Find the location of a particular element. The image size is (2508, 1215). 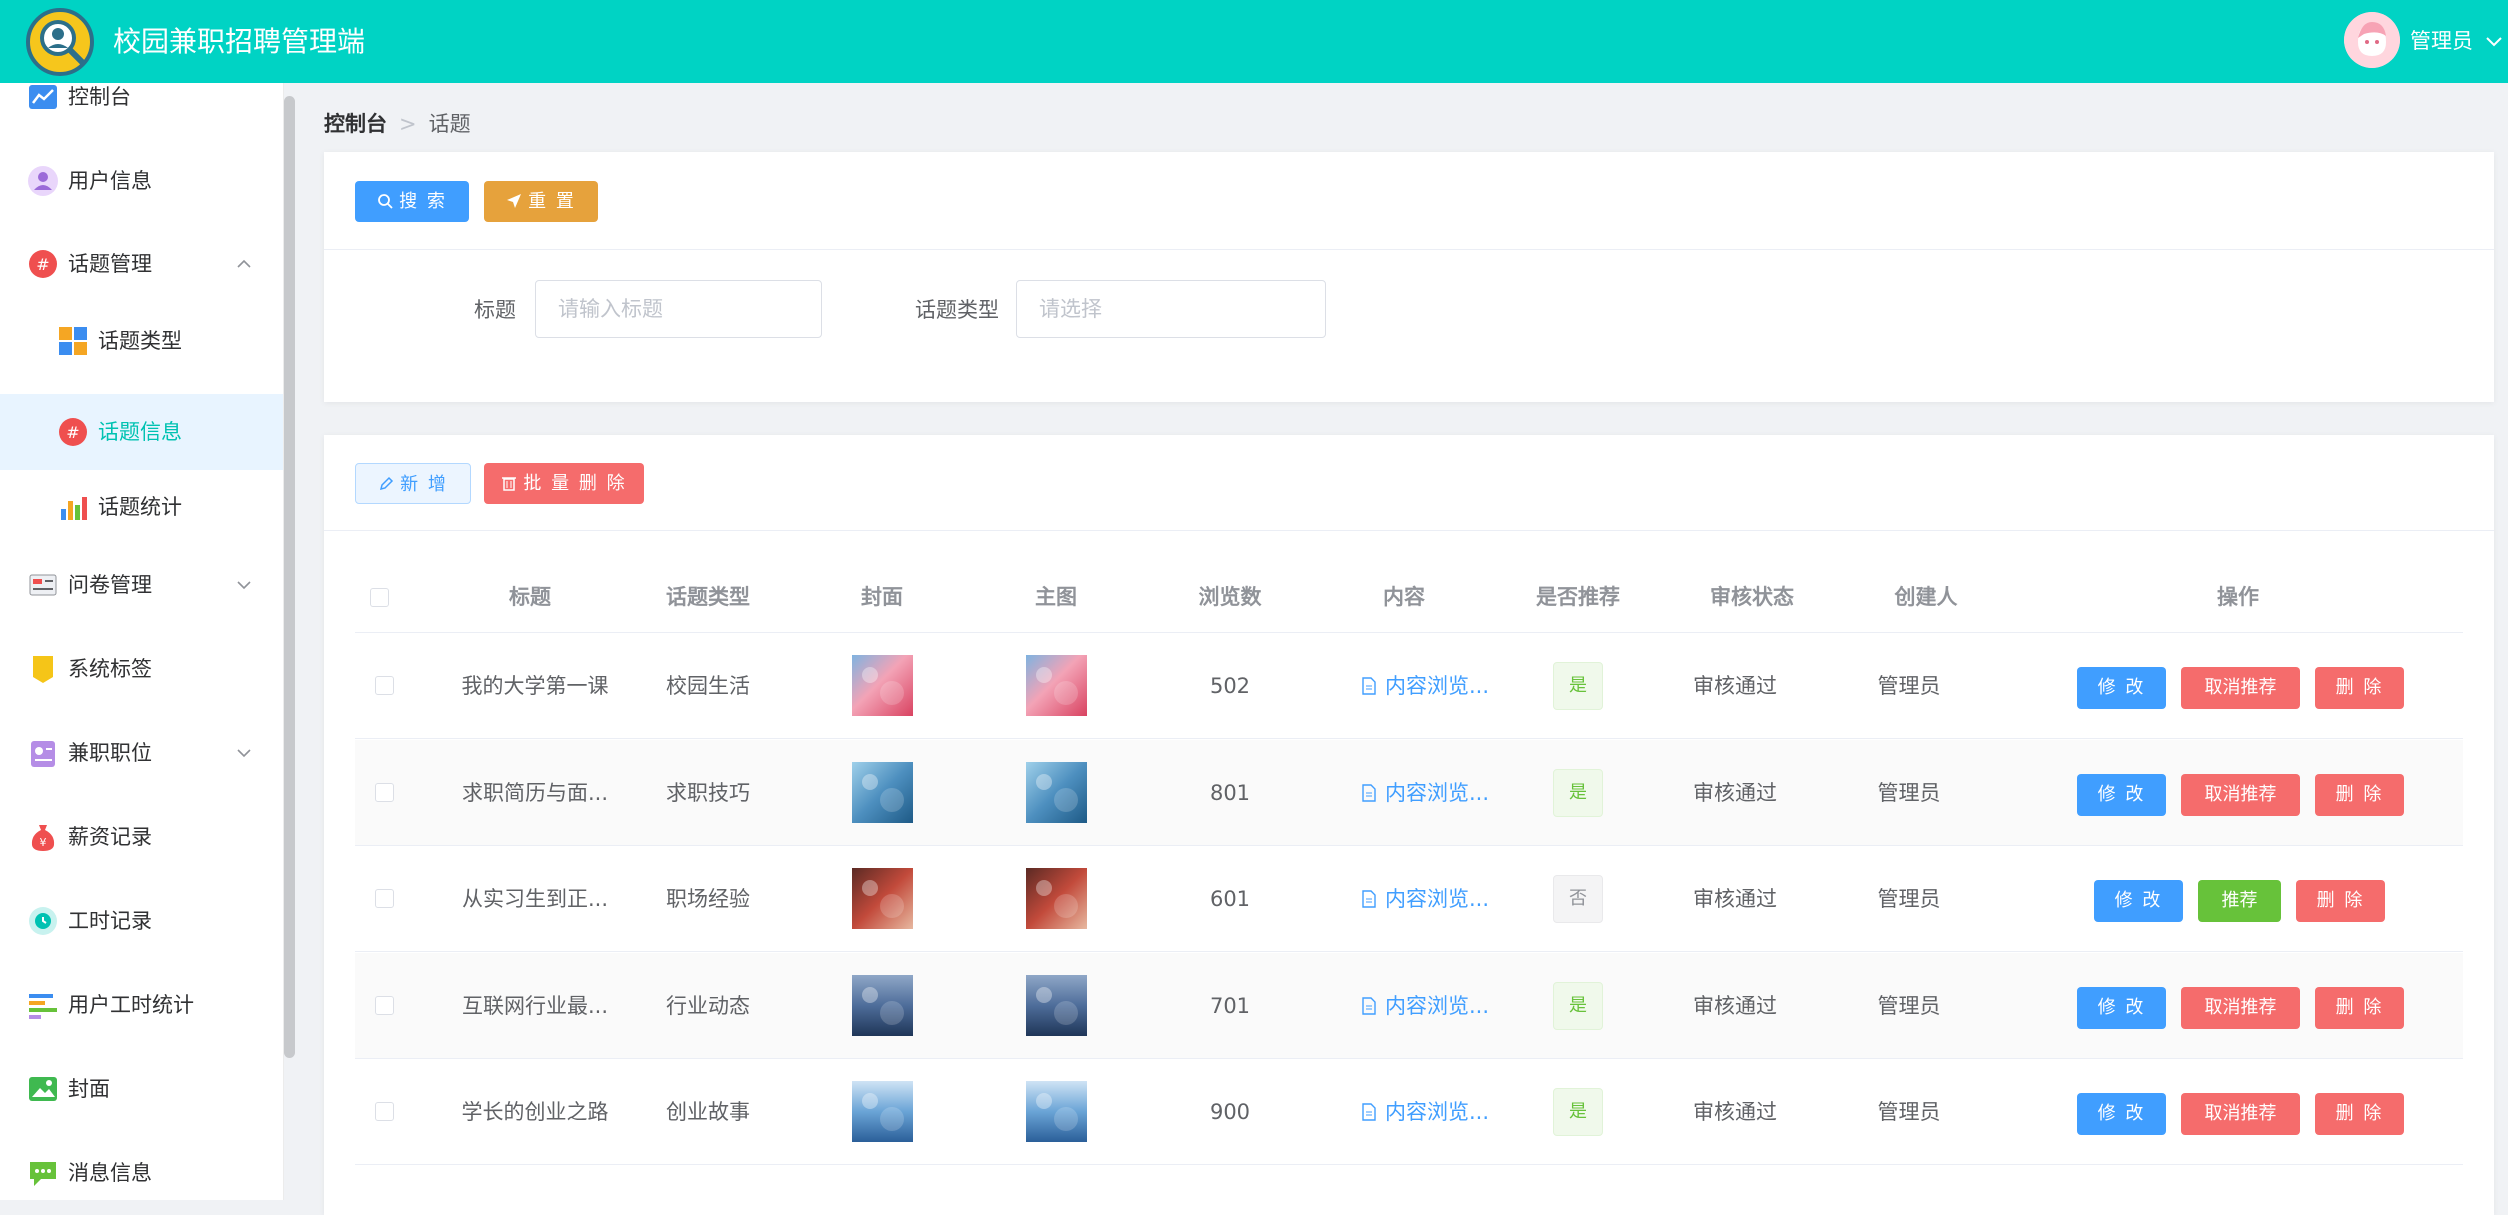

avatar is located at coordinates (2372, 40).